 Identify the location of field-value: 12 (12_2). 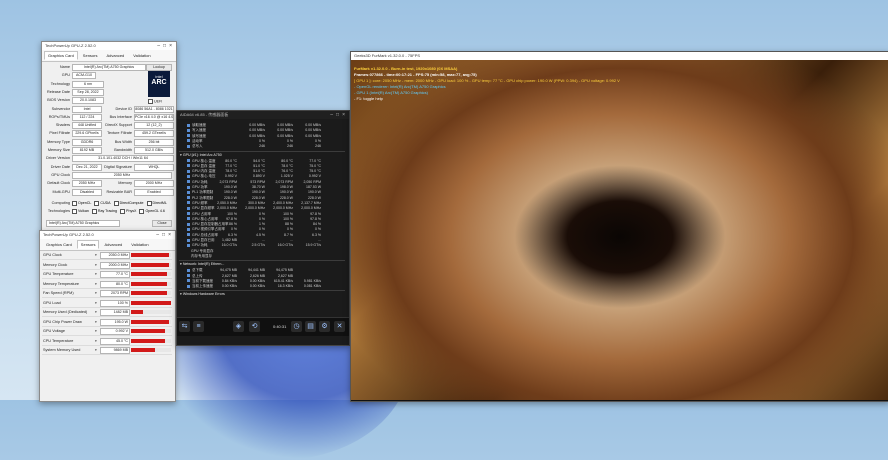
(154, 126).